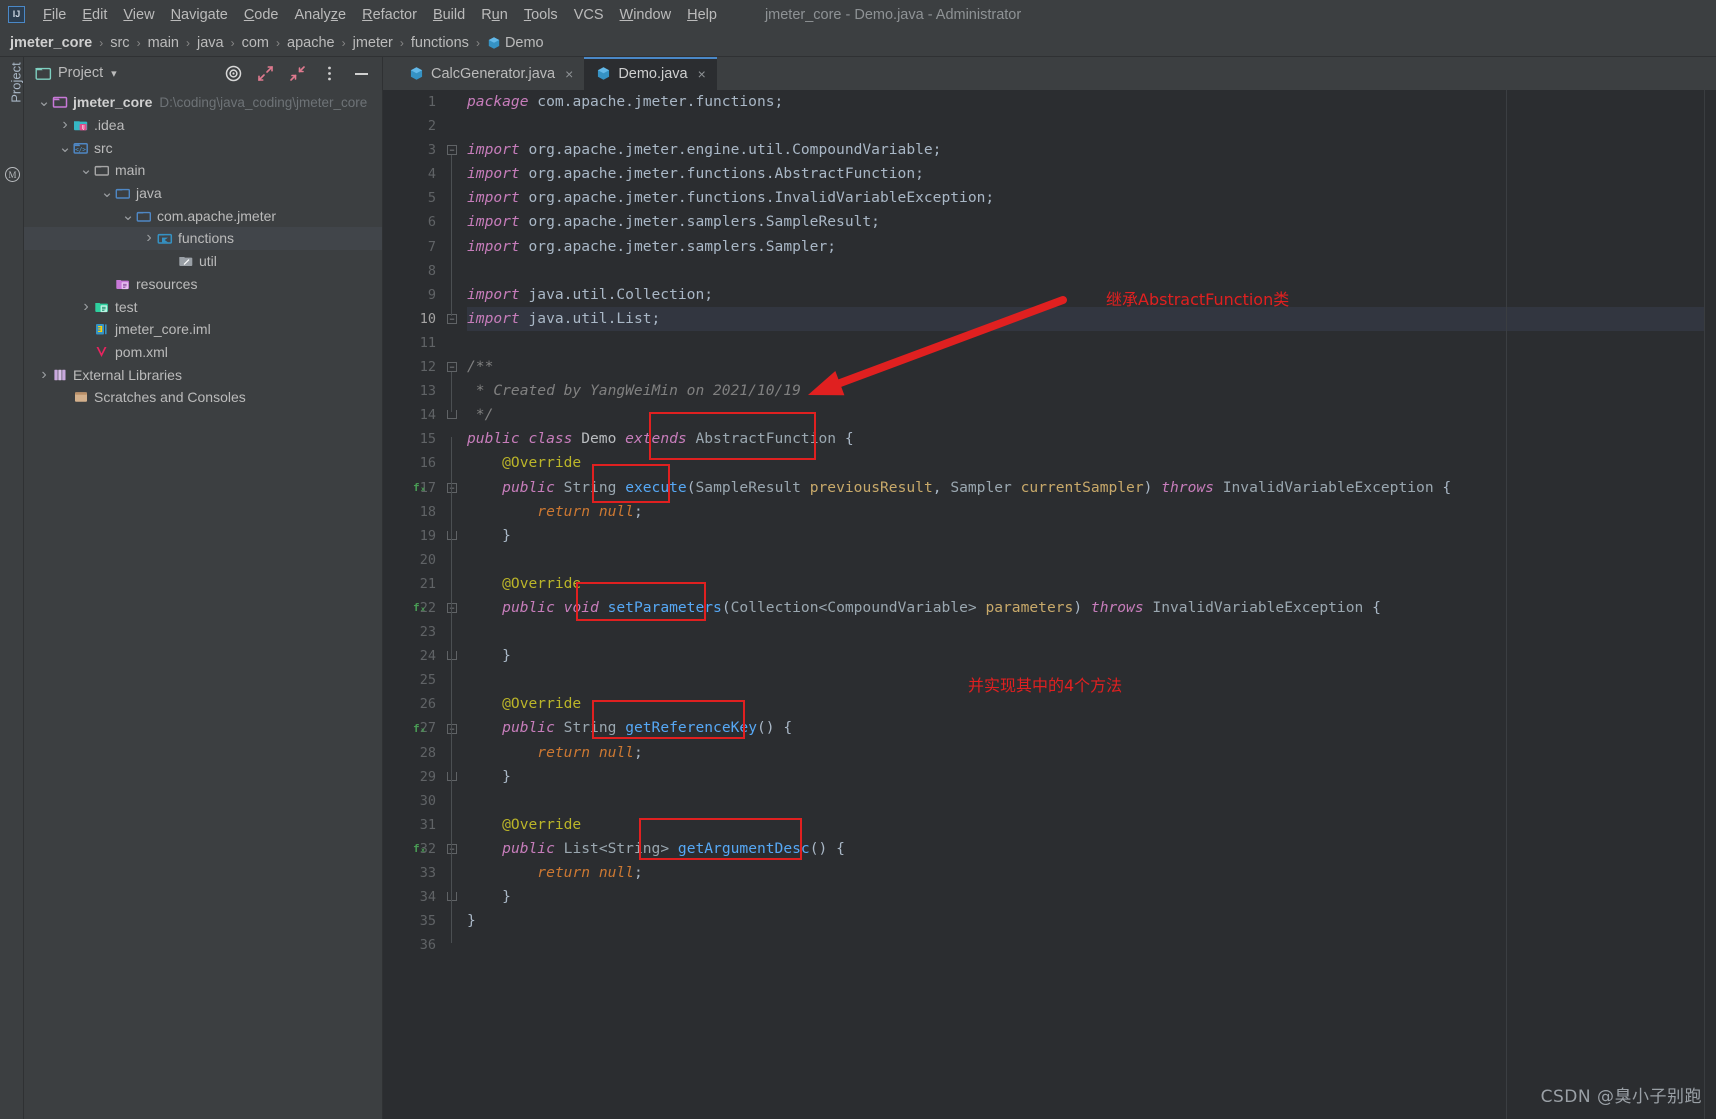 The width and height of the screenshot is (1716, 1119). What do you see at coordinates (494, 15) in the screenshot?
I see `menu-item-run: Run` at bounding box center [494, 15].